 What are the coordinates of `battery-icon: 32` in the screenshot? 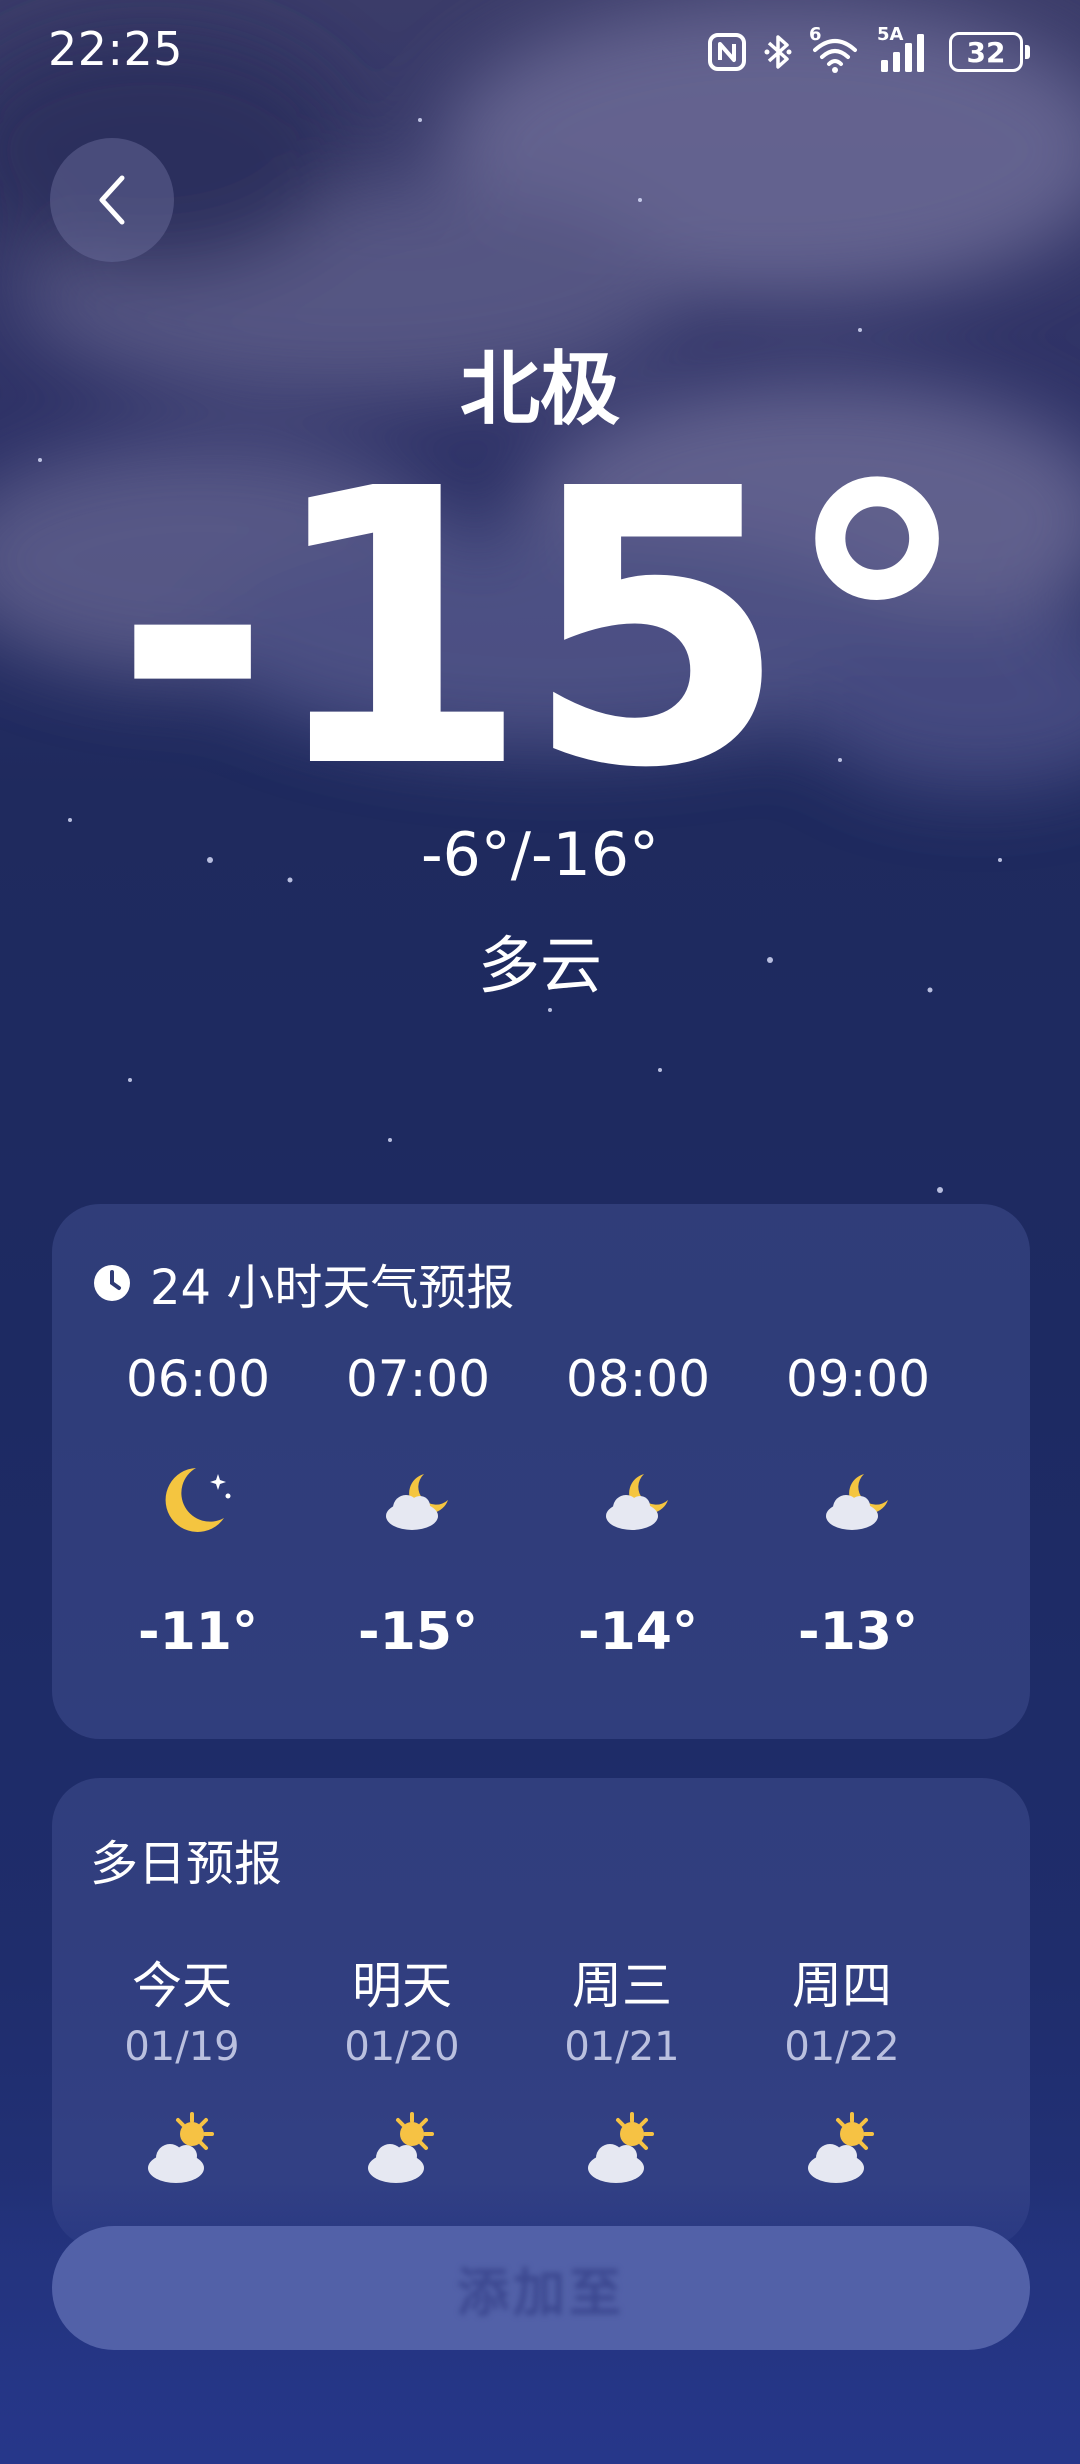 It's located at (989, 52).